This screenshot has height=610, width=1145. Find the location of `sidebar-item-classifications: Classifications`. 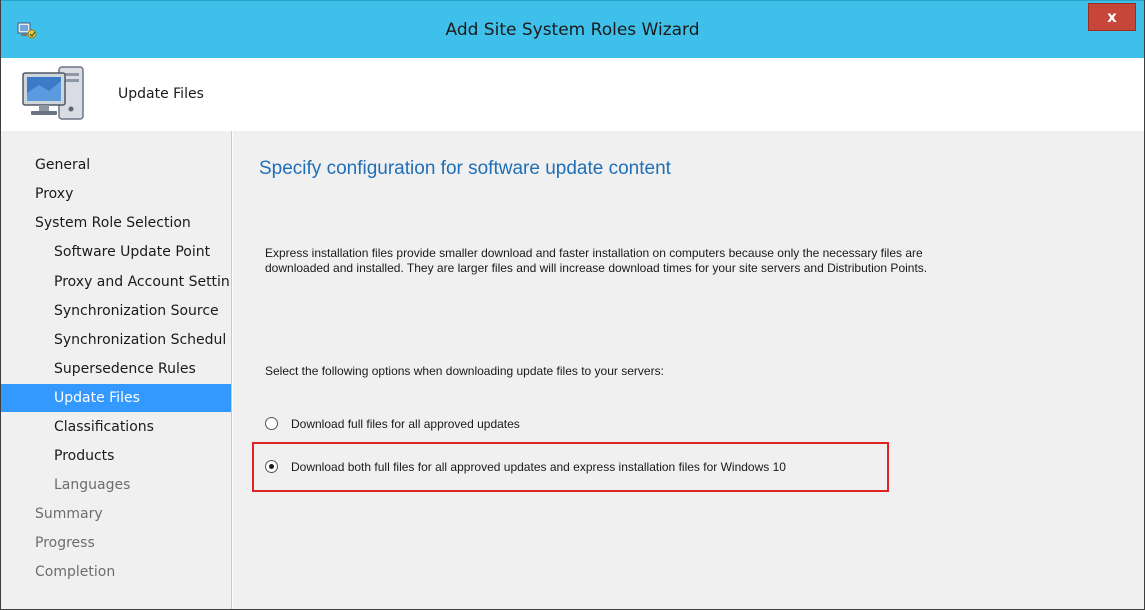

sidebar-item-classifications: Classifications is located at coordinates (116, 427).